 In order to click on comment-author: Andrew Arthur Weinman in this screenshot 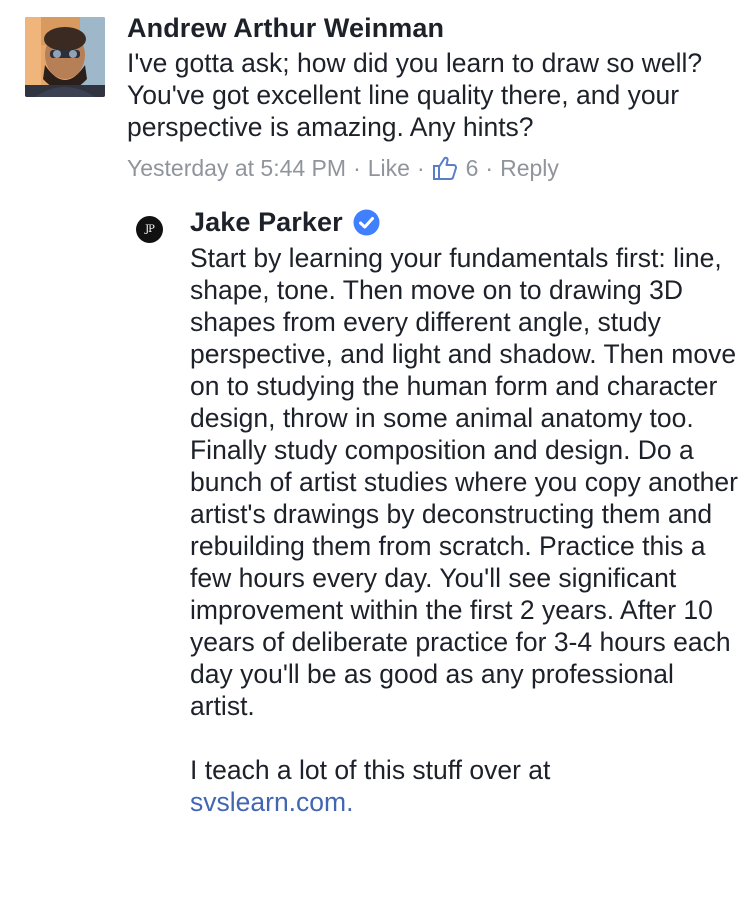, I will do `click(433, 28)`.